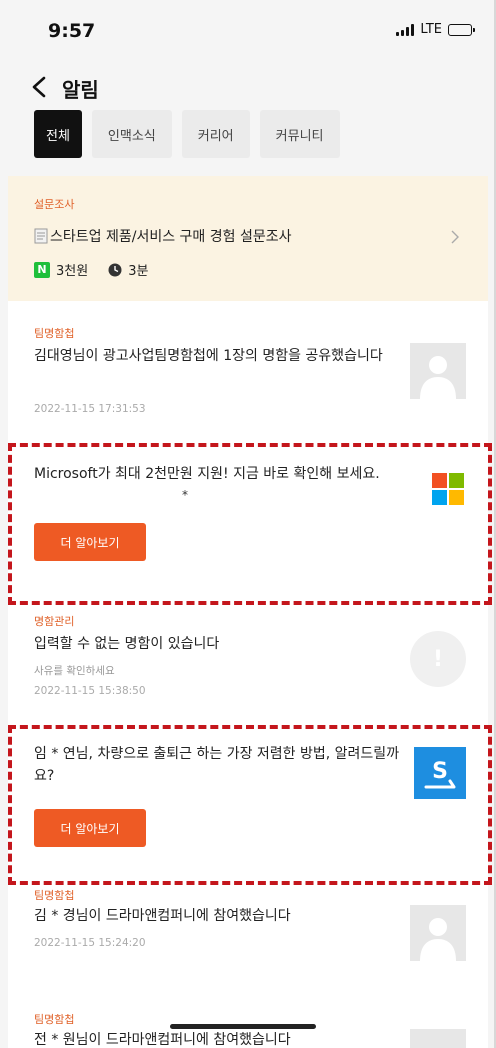 The width and height of the screenshot is (496, 1048). I want to click on clock-icon, so click(115, 269).